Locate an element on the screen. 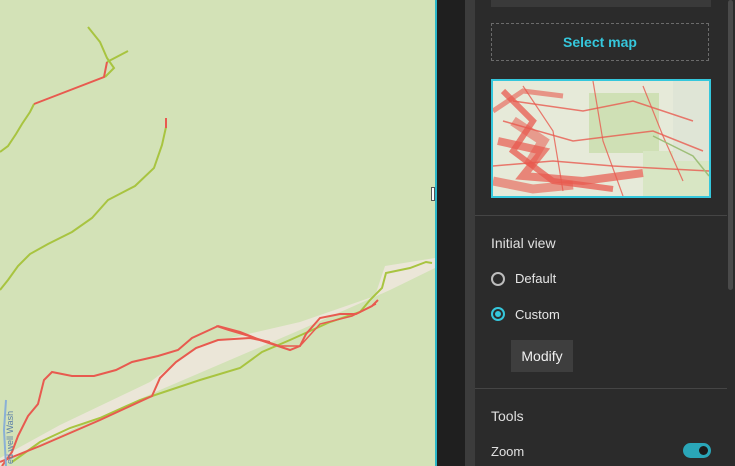 This screenshot has height=466, width=735. radio-default-label: Default is located at coordinates (535, 278).